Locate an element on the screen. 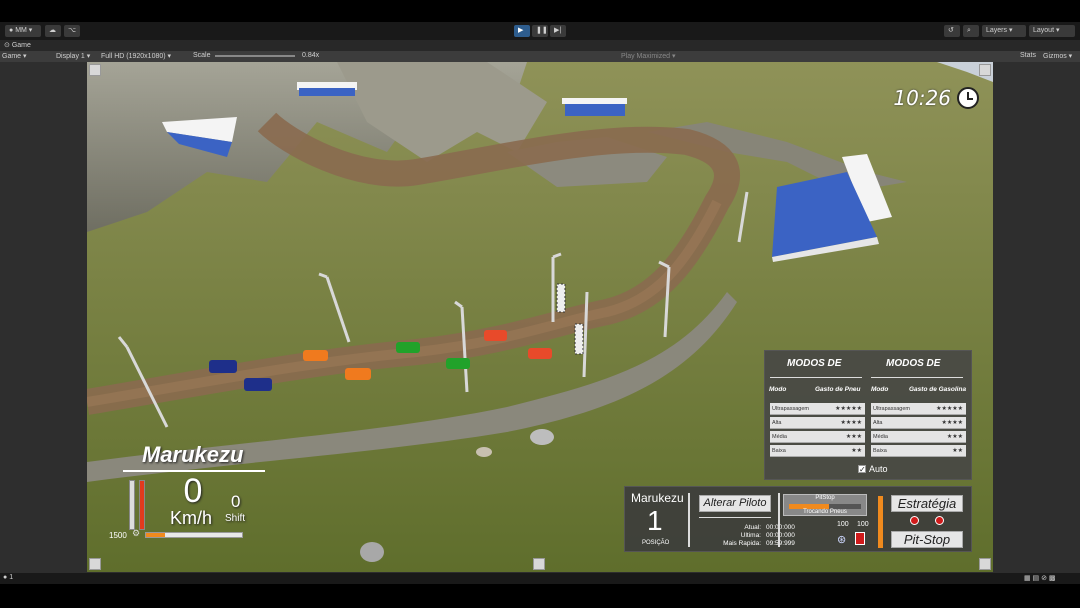 The width and height of the screenshot is (1080, 608). view-mode-dropdown: Game ▾ is located at coordinates (14, 56).